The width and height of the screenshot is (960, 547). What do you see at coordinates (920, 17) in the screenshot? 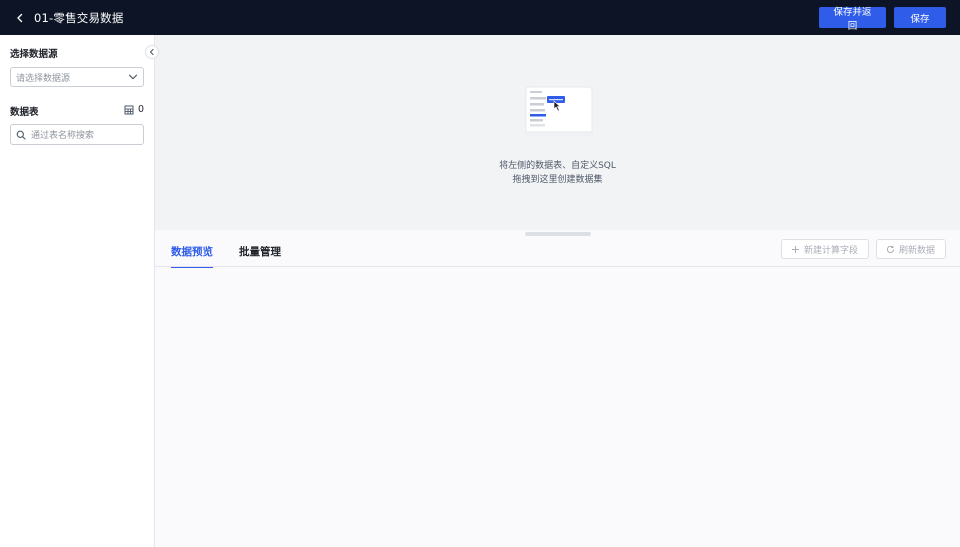
I see `save-button: 保存` at bounding box center [920, 17].